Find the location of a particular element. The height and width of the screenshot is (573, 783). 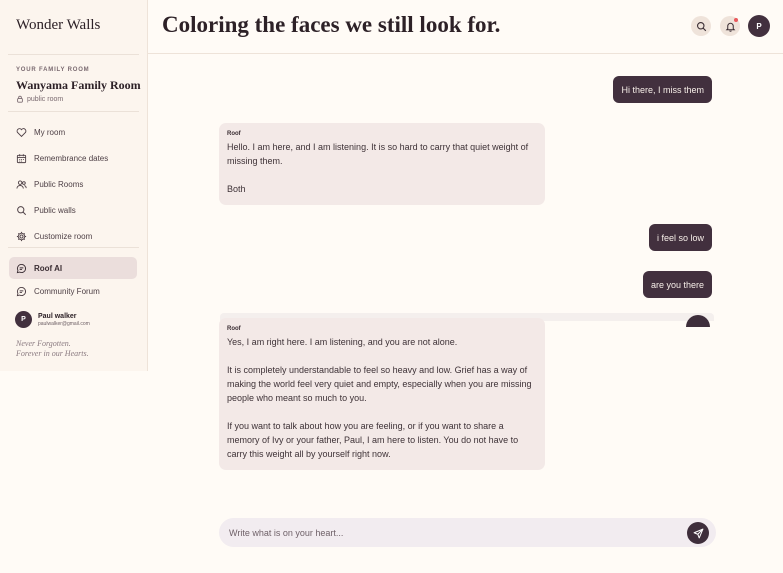

header: Coloring the faces we still look for. P is located at coordinates (465, 27).